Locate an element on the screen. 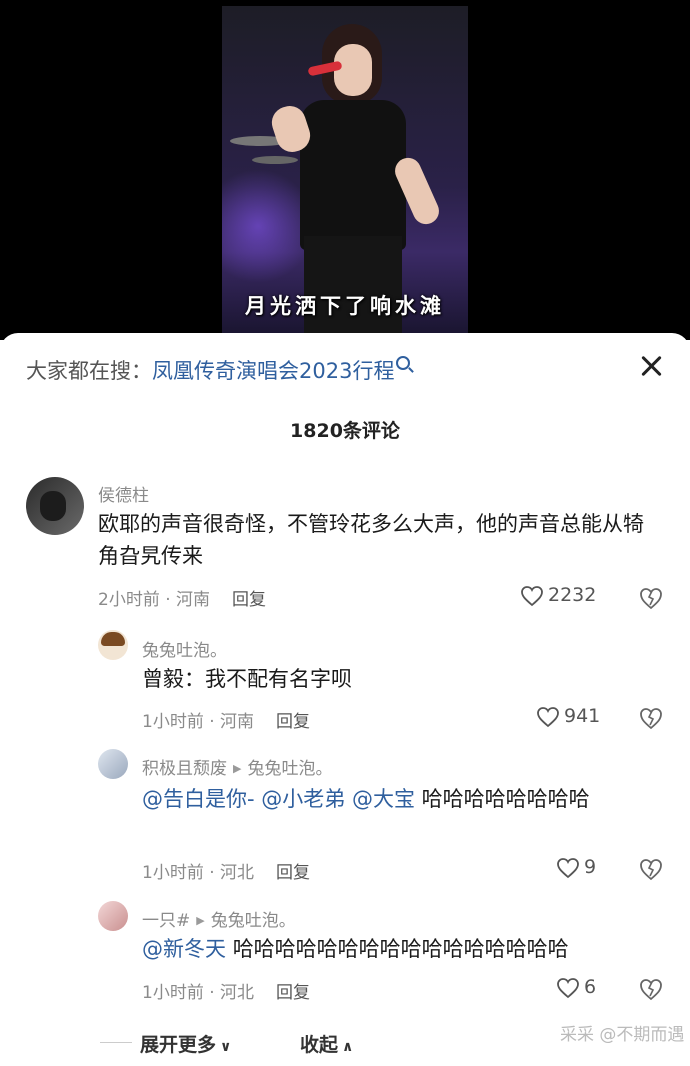  avatar-figure is located at coordinates (53, 506).